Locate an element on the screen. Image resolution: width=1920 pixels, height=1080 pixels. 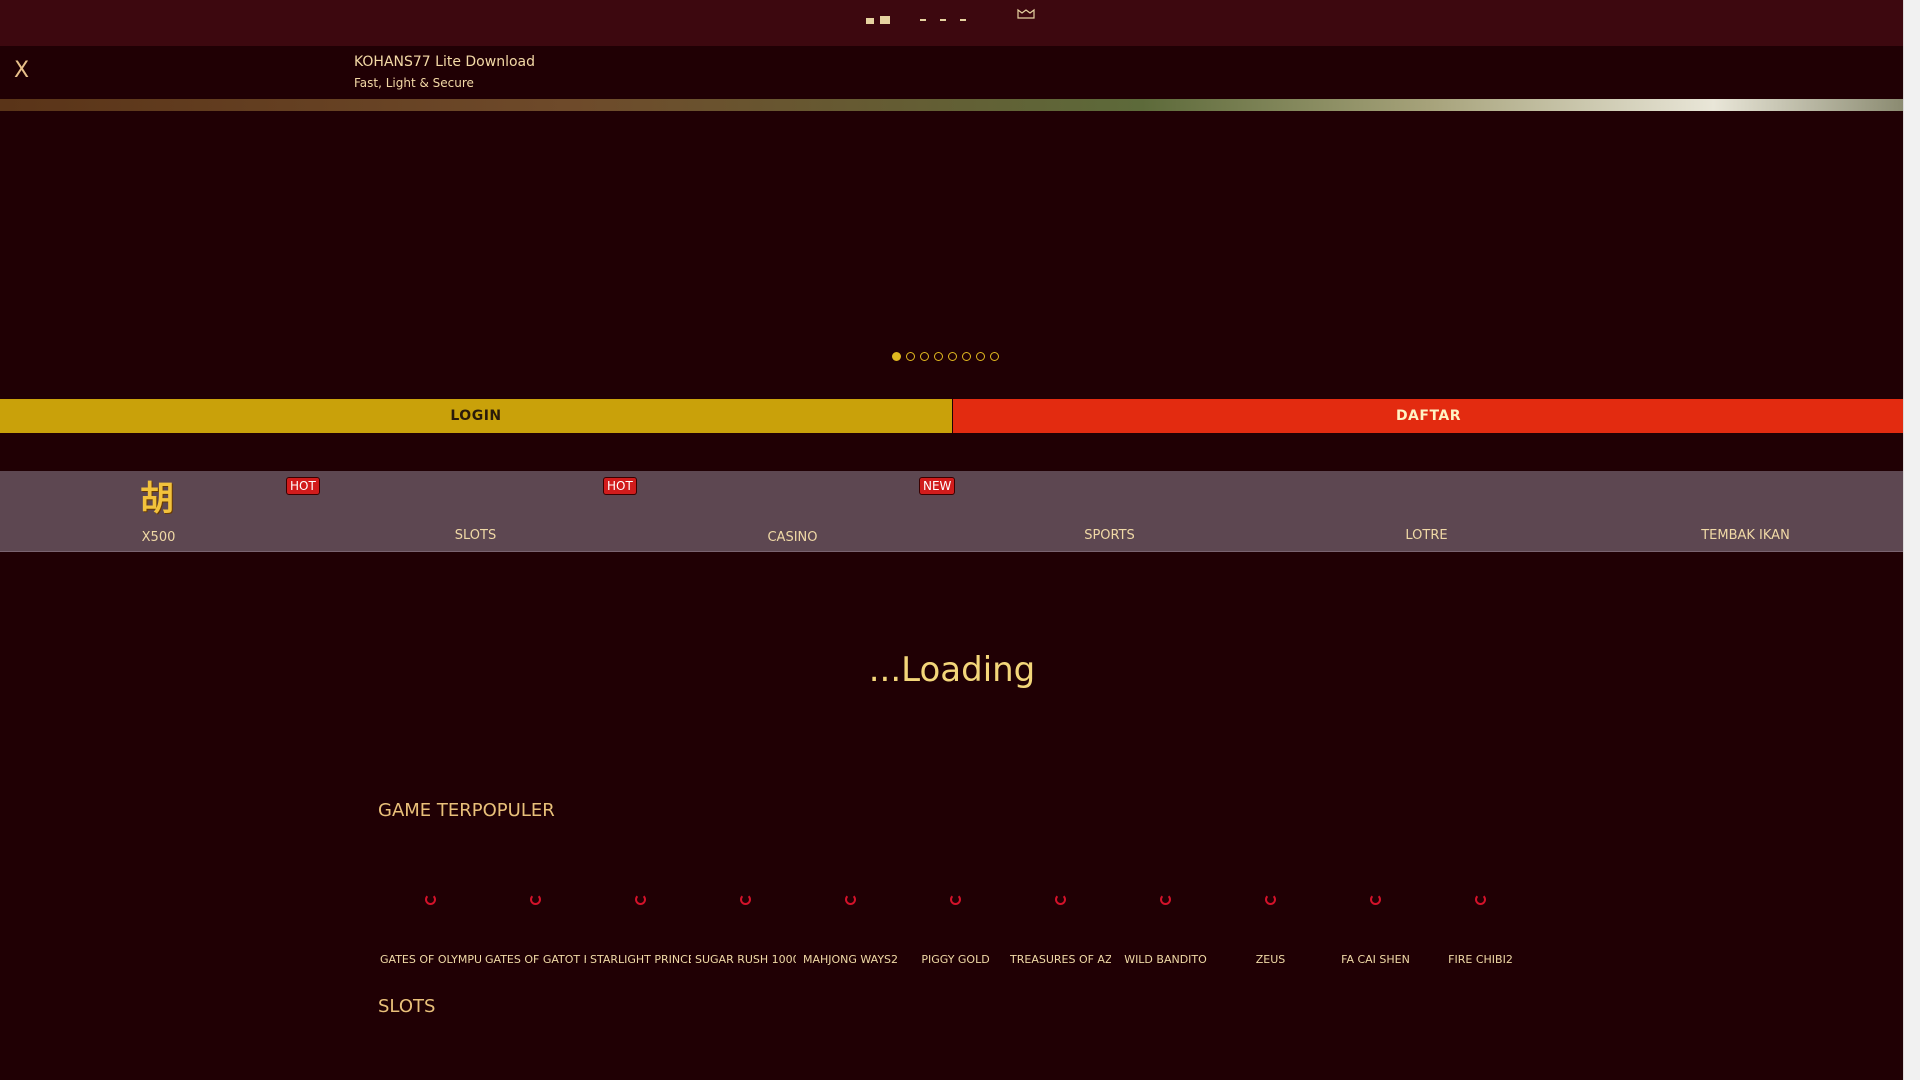
game-name: PIGGY GOLD is located at coordinates (955, 959).